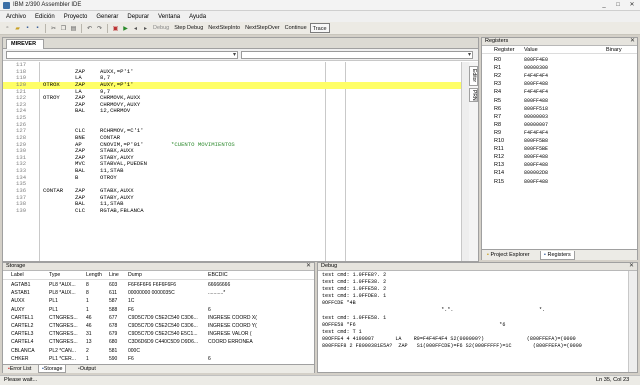  Describe the element at coordinates (232, 178) in the screenshot. I see `code-line: 134 B OTROY` at that location.